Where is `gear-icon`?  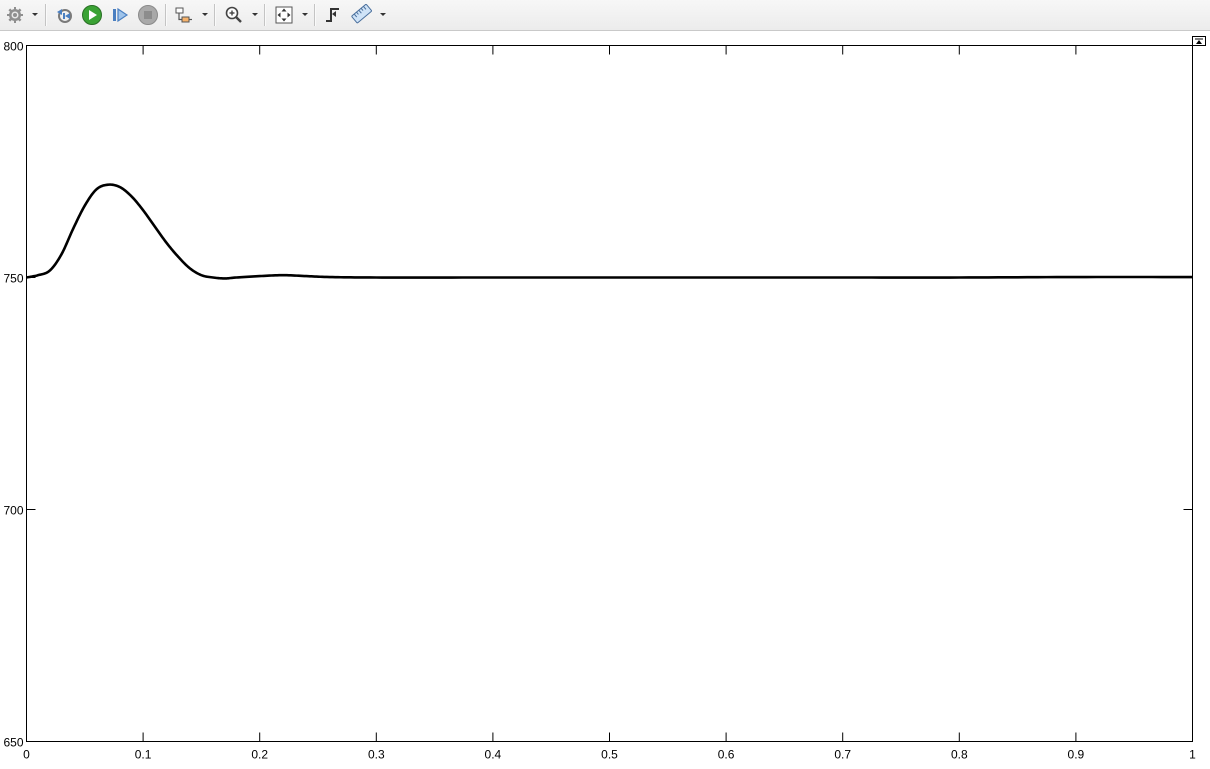 gear-icon is located at coordinates (15, 15).